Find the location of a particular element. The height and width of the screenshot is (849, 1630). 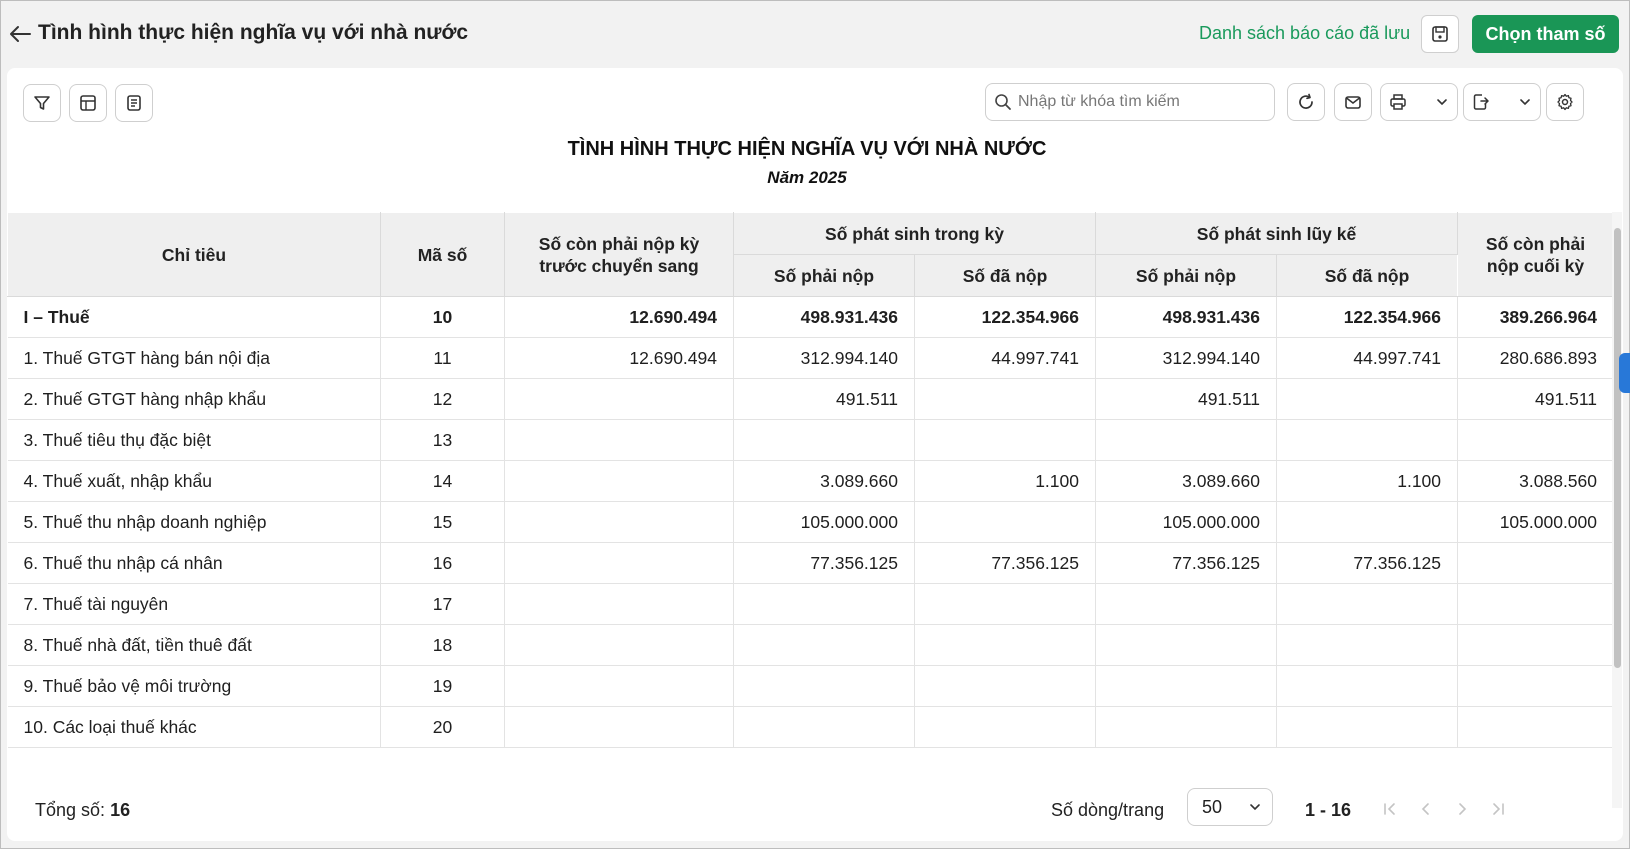

cell-code: 12 is located at coordinates (442, 399).